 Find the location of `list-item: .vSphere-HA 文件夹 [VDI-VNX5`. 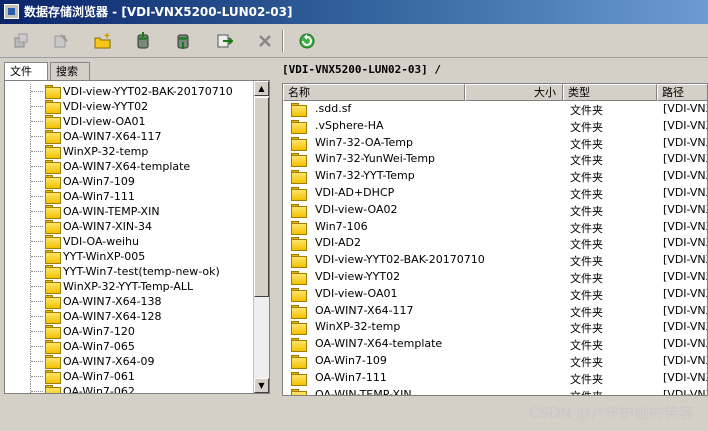

list-item: .vSphere-HA 文件夹 [VDI-VNX5 is located at coordinates (495, 126).